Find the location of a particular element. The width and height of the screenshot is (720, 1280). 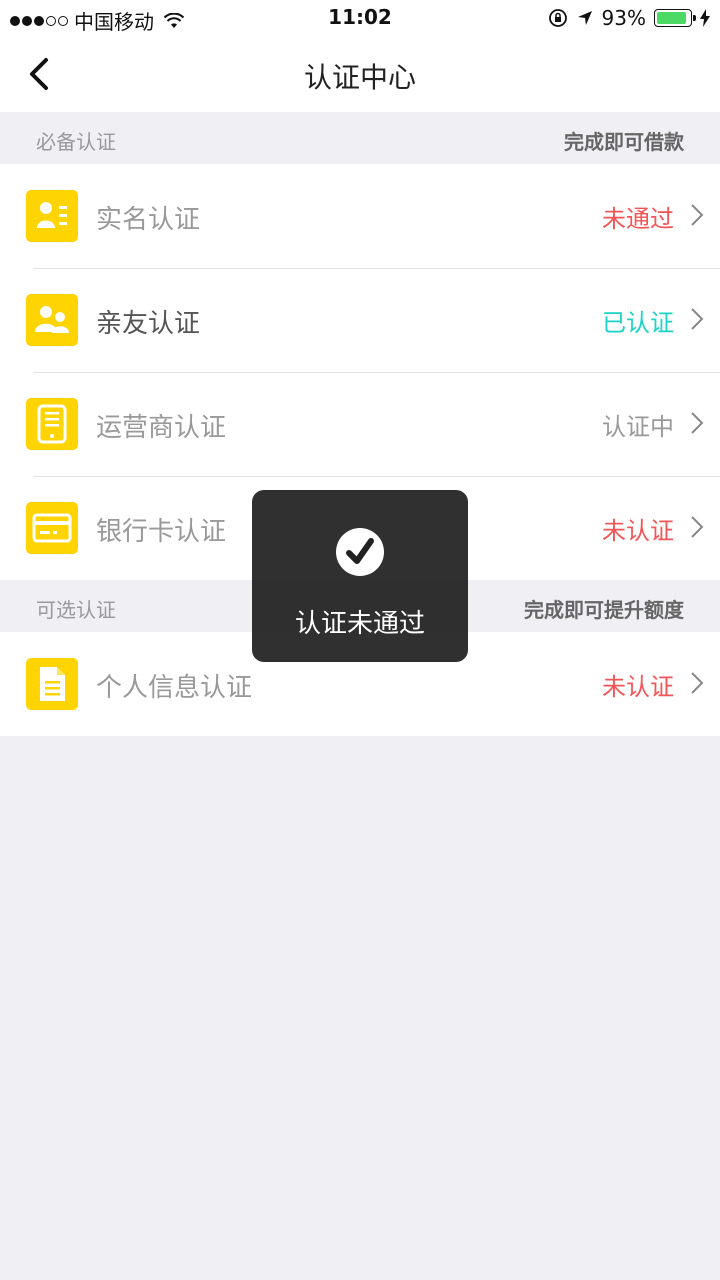

document-icon is located at coordinates (52, 684).